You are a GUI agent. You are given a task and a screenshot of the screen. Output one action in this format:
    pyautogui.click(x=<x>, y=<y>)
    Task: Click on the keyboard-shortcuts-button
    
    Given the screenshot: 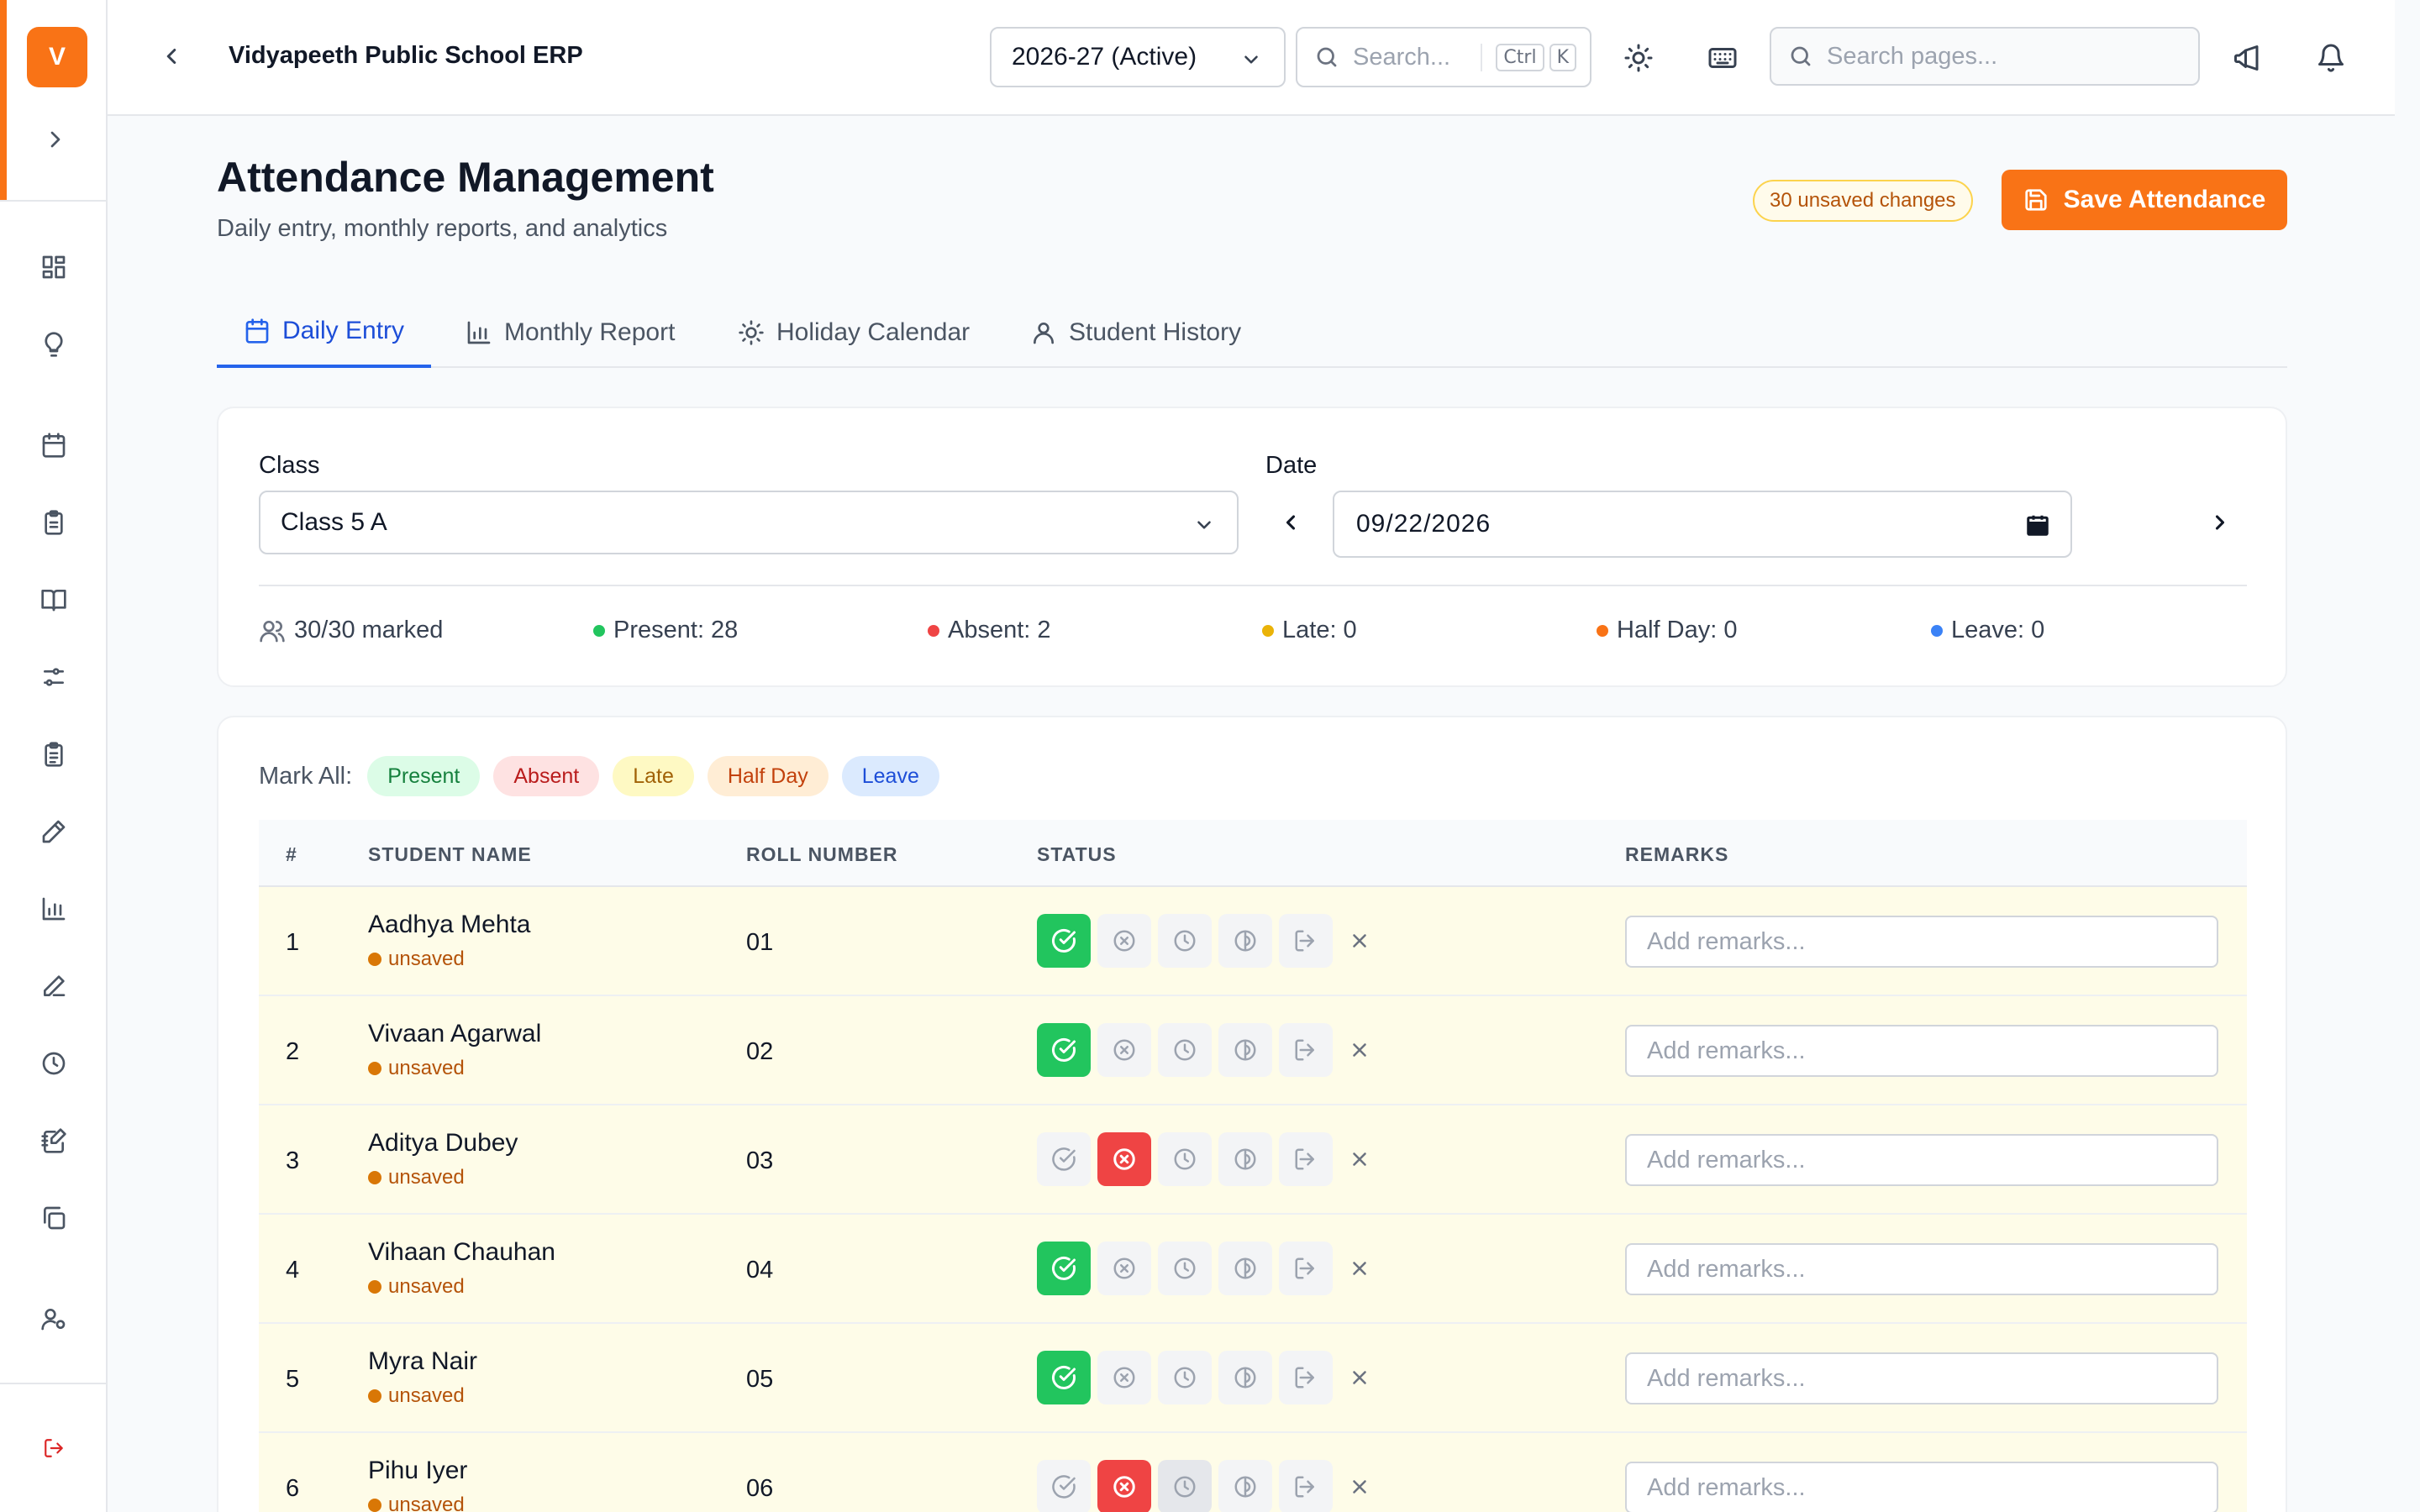 What is the action you would take?
    pyautogui.click(x=1723, y=58)
    